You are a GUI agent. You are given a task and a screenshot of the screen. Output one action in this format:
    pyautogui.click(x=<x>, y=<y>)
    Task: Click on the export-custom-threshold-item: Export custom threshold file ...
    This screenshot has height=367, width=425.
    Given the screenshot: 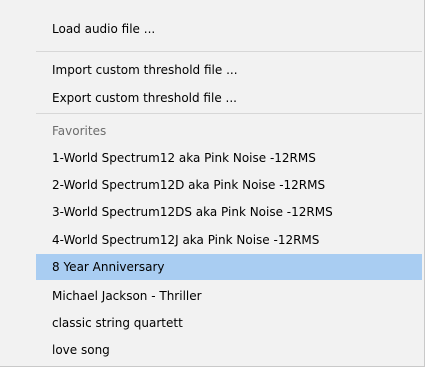 What is the action you would take?
    pyautogui.click(x=229, y=98)
    